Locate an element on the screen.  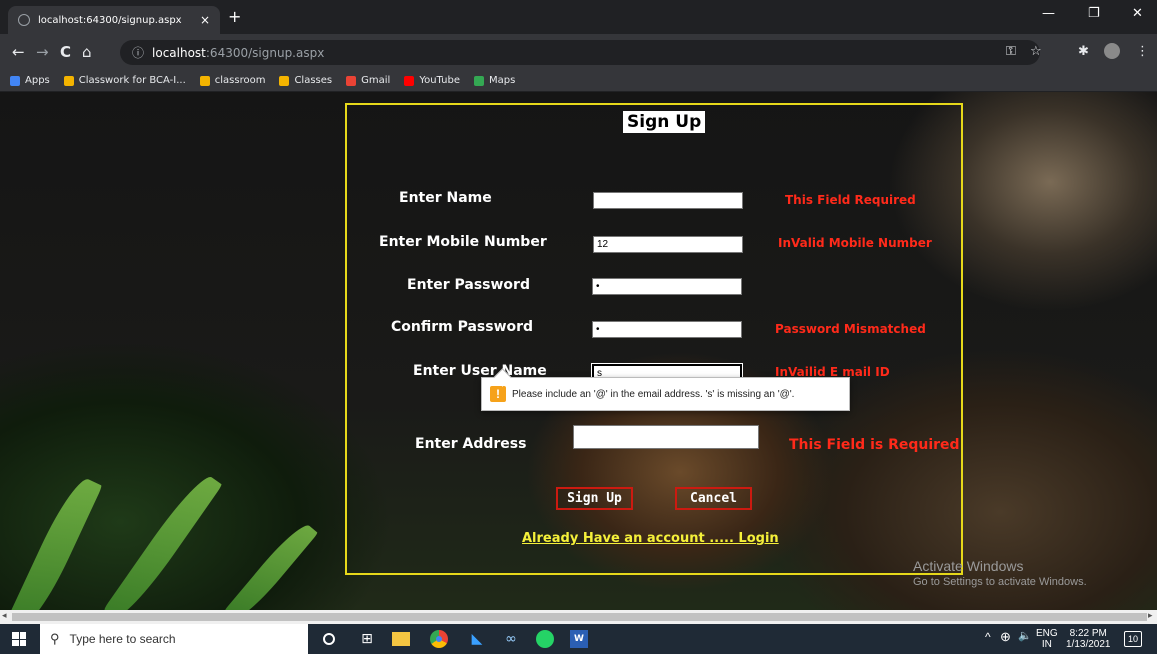
url-host: localhost is located at coordinates (179, 52).